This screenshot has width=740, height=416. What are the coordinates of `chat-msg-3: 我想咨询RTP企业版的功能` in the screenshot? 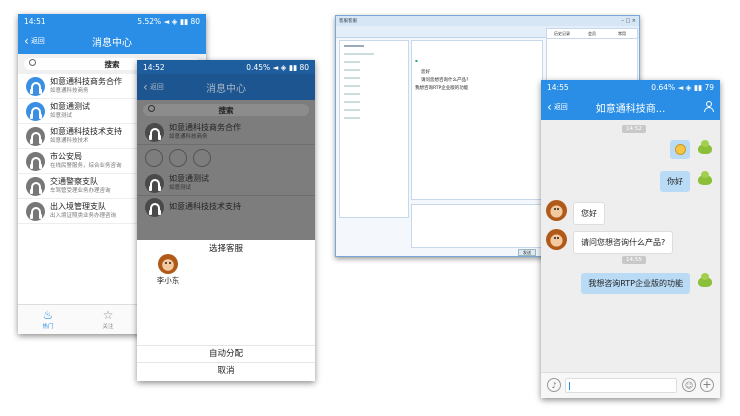 It's located at (442, 88).